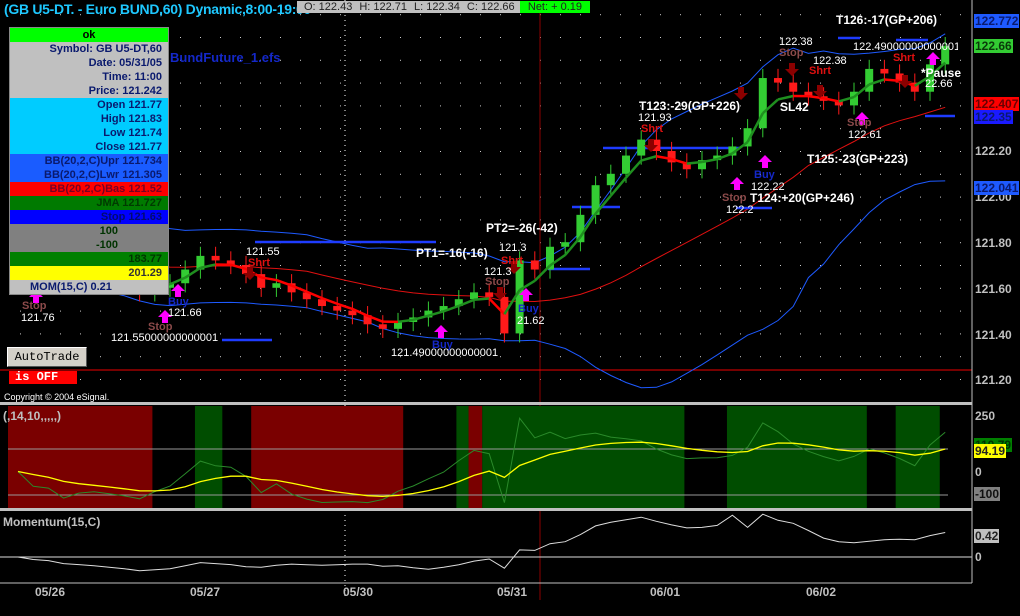 This screenshot has width=1020, height=616. Describe the element at coordinates (47, 357) in the screenshot. I see `autotrade-button: AutoTrade` at that location.